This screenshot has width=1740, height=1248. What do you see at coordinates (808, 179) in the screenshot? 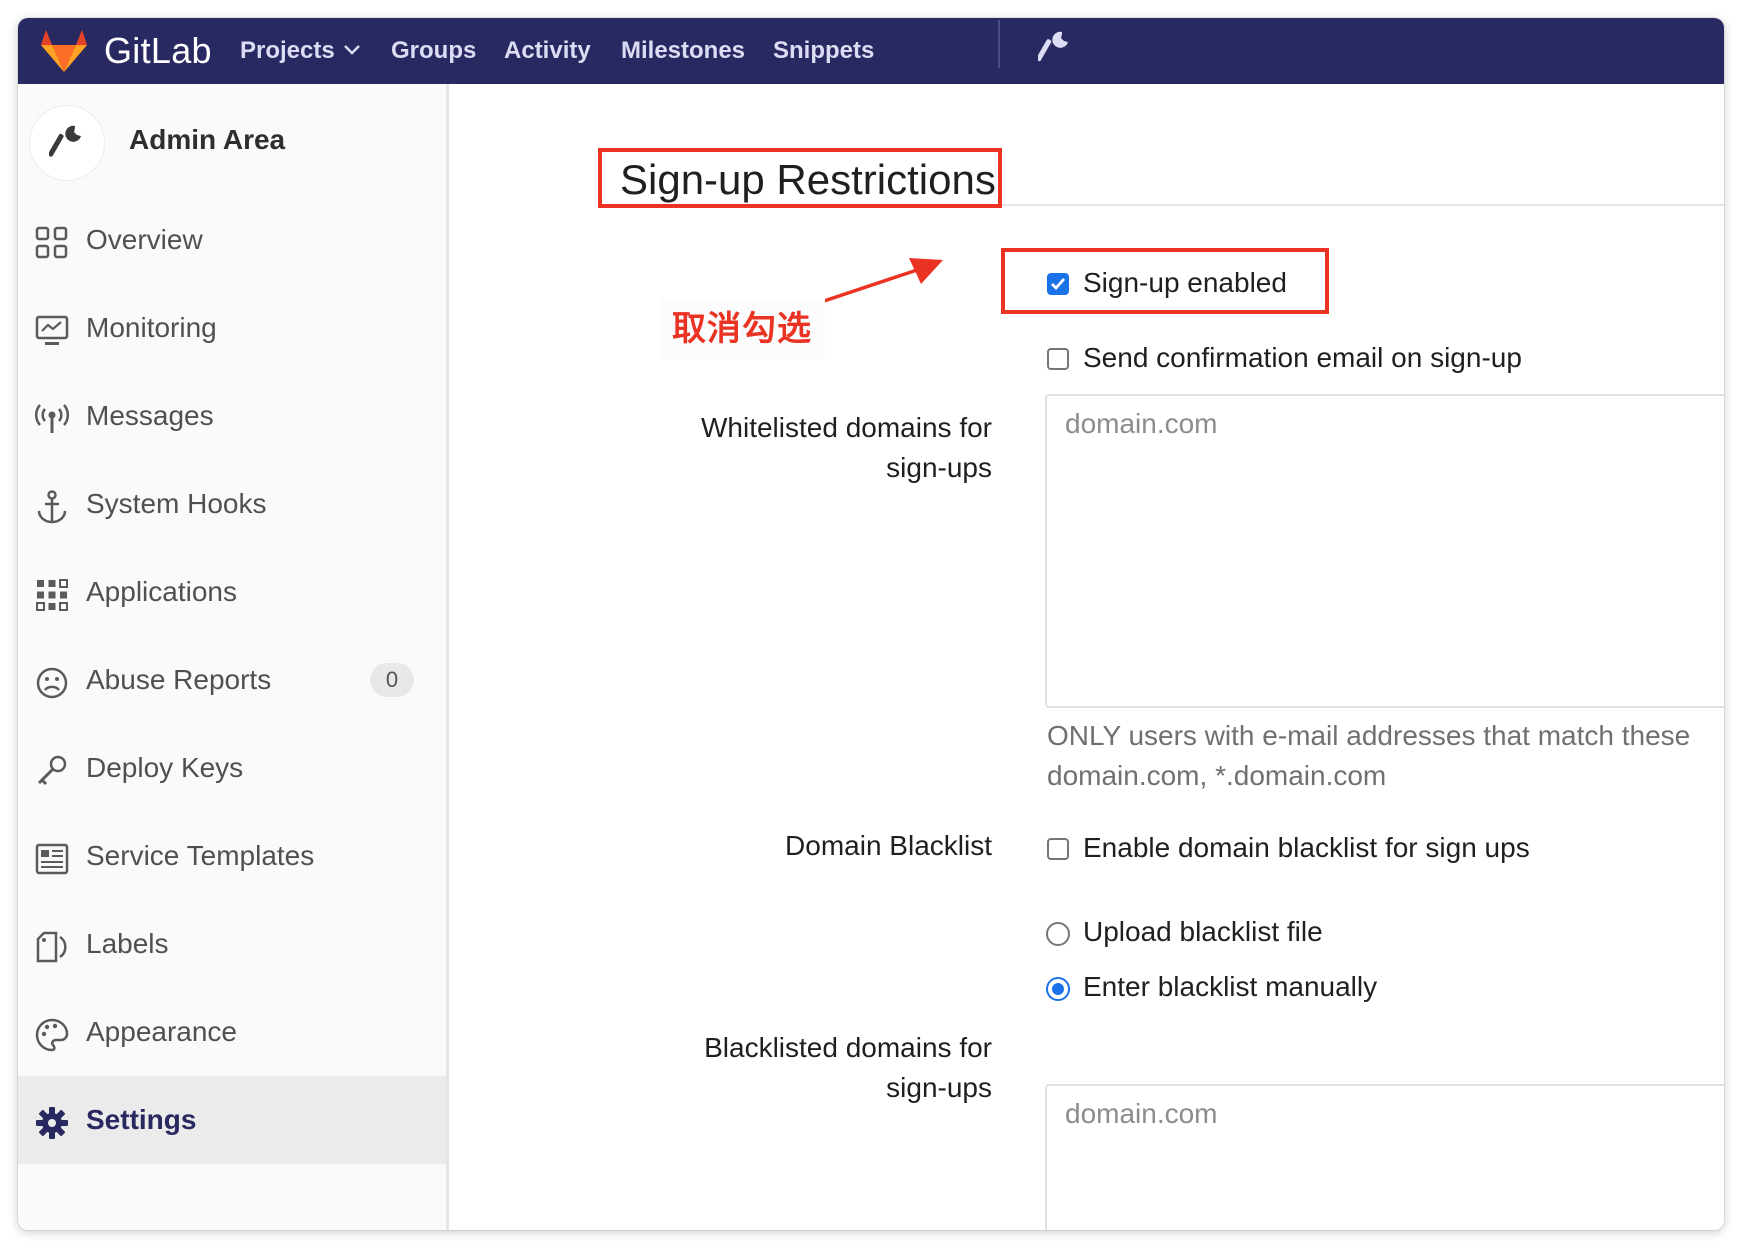
I see `section-title: Sign-up Restrictions` at bounding box center [808, 179].